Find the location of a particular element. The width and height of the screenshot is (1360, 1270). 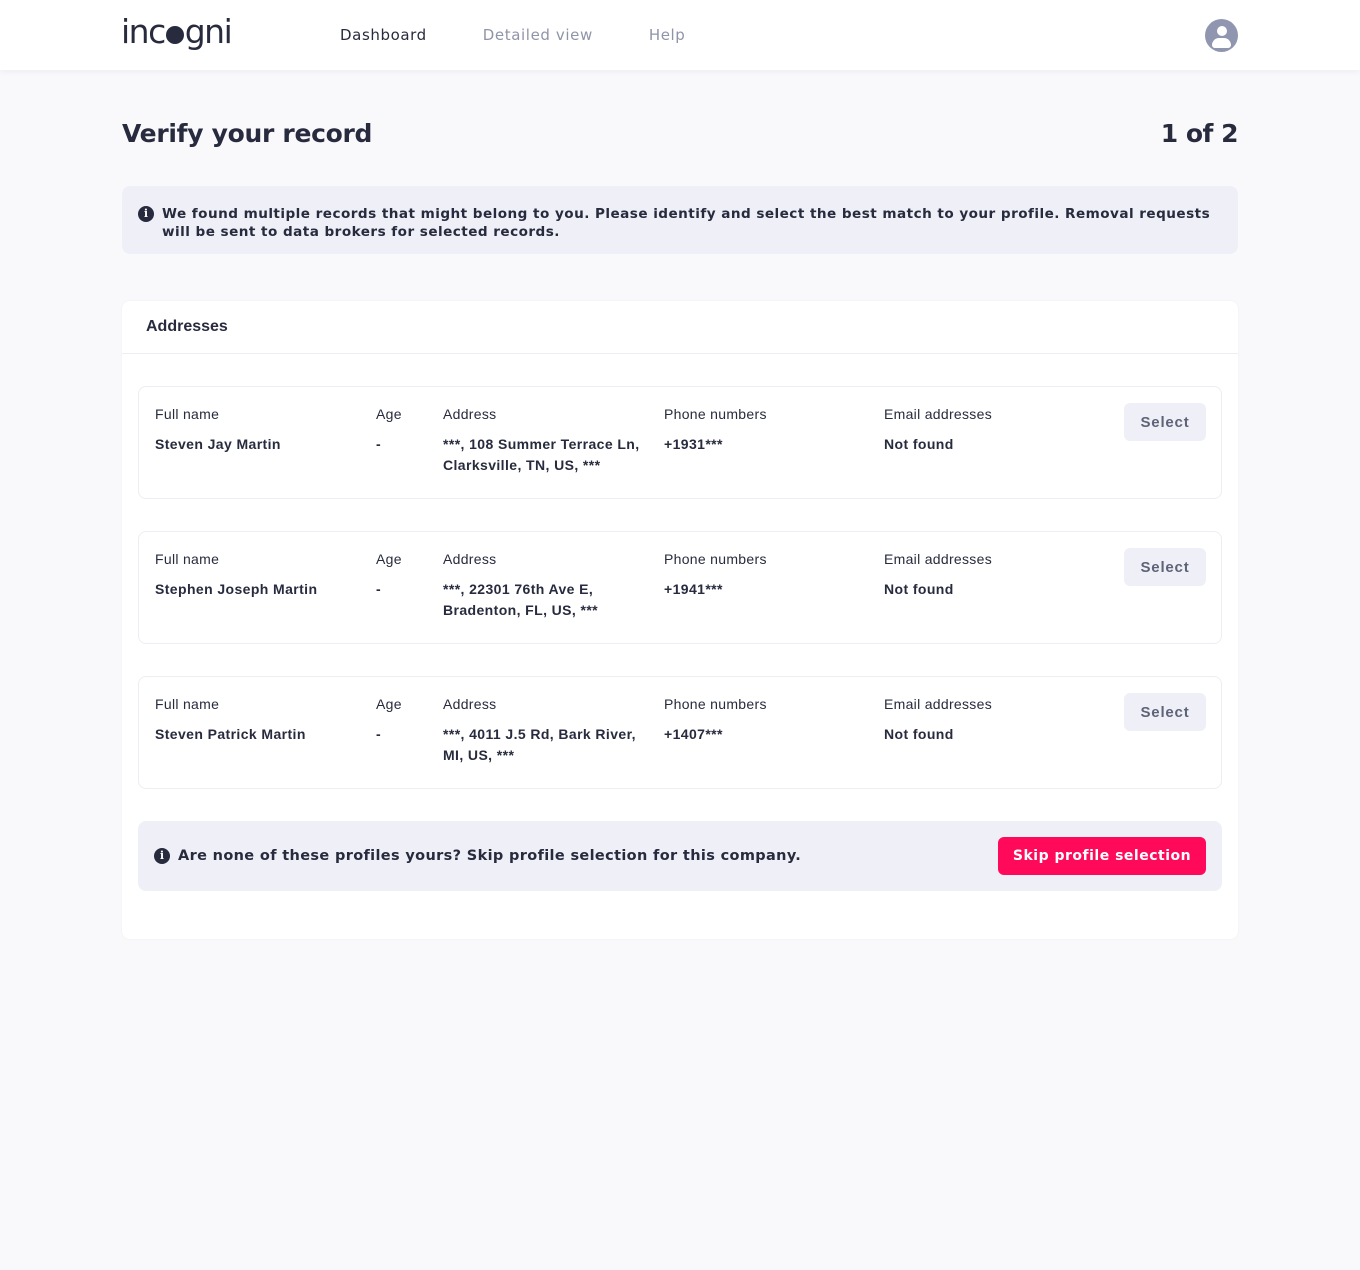

full-name-column: Full name Stephen Joseph Martin is located at coordinates (255, 575).